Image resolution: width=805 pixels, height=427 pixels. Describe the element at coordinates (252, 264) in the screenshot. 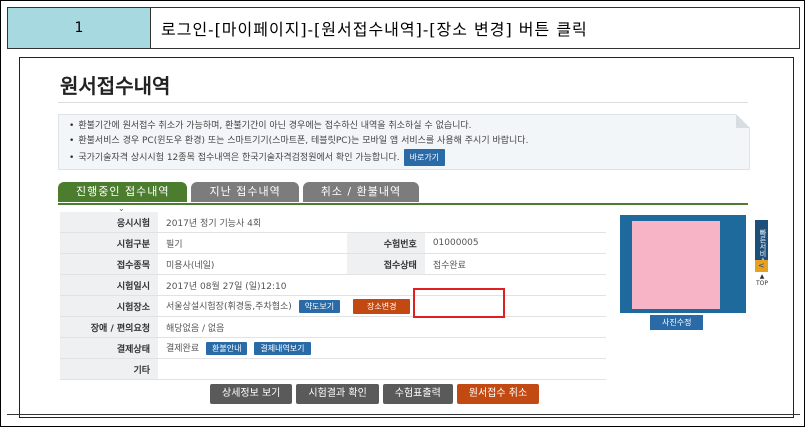

I see `field-value: 미용사(네일)` at that location.